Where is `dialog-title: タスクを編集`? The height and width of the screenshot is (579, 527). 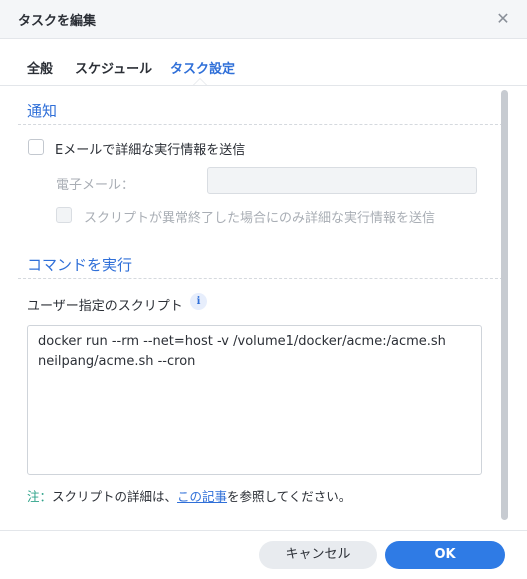 dialog-title: タスクを編集 is located at coordinates (57, 21).